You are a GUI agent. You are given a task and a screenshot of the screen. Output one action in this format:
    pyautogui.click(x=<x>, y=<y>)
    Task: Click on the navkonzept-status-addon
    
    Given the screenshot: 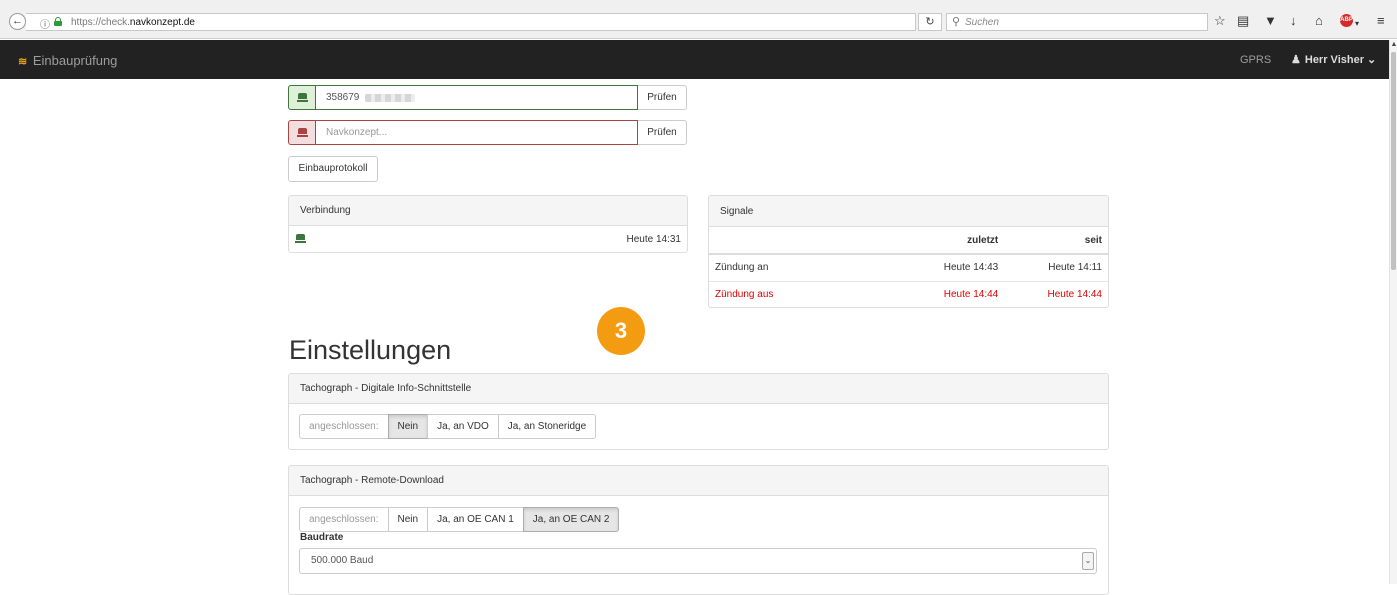 What is the action you would take?
    pyautogui.click(x=302, y=132)
    